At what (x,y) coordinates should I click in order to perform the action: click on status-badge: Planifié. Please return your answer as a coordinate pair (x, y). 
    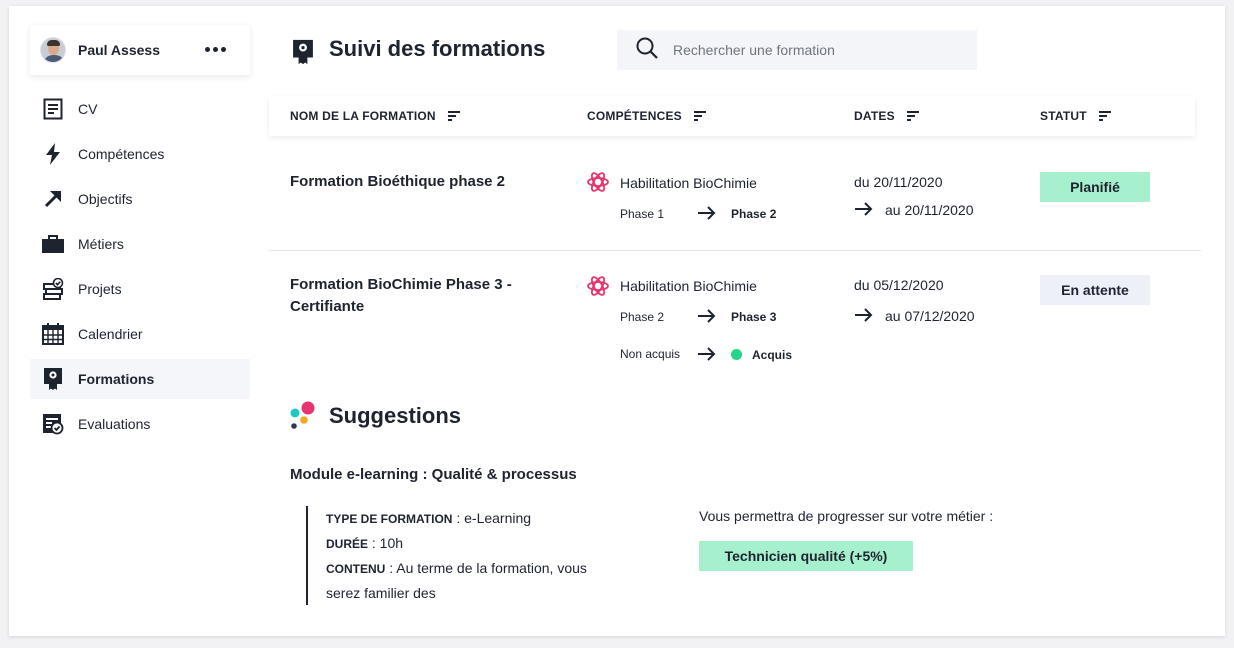
    Looking at the image, I should click on (1095, 187).